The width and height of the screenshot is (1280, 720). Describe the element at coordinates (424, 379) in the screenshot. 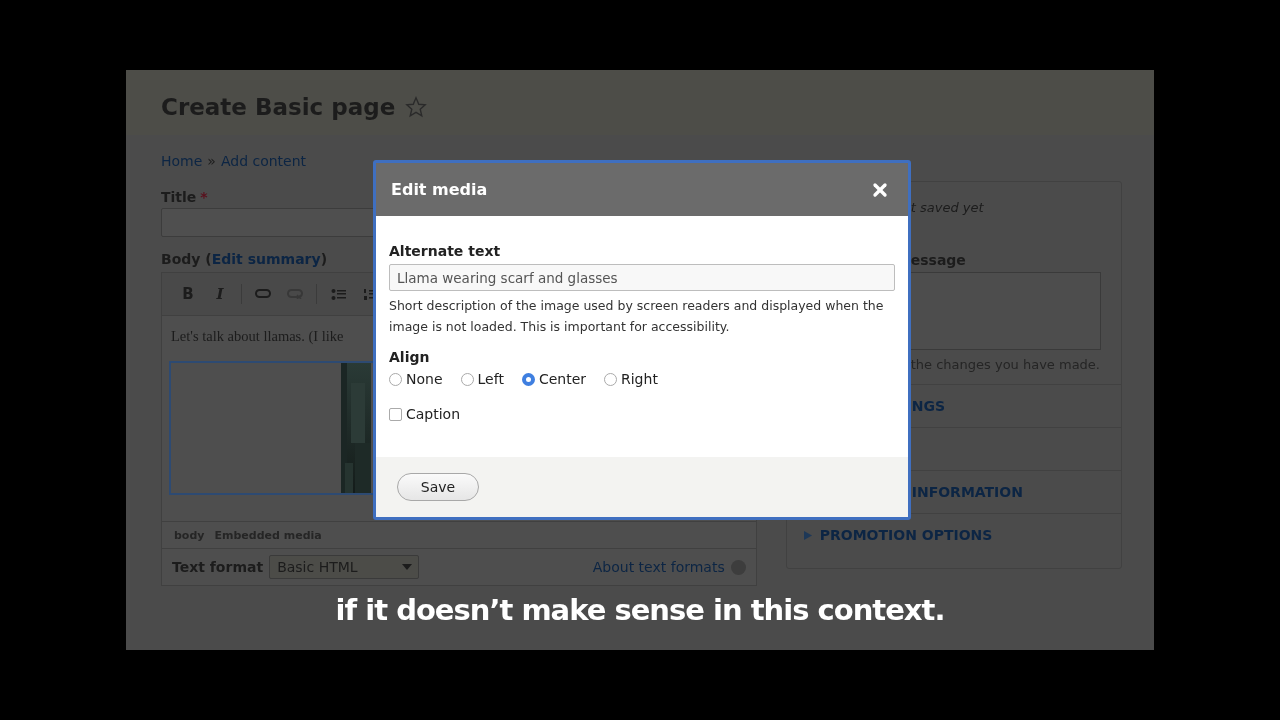

I see `radio-label: None` at that location.